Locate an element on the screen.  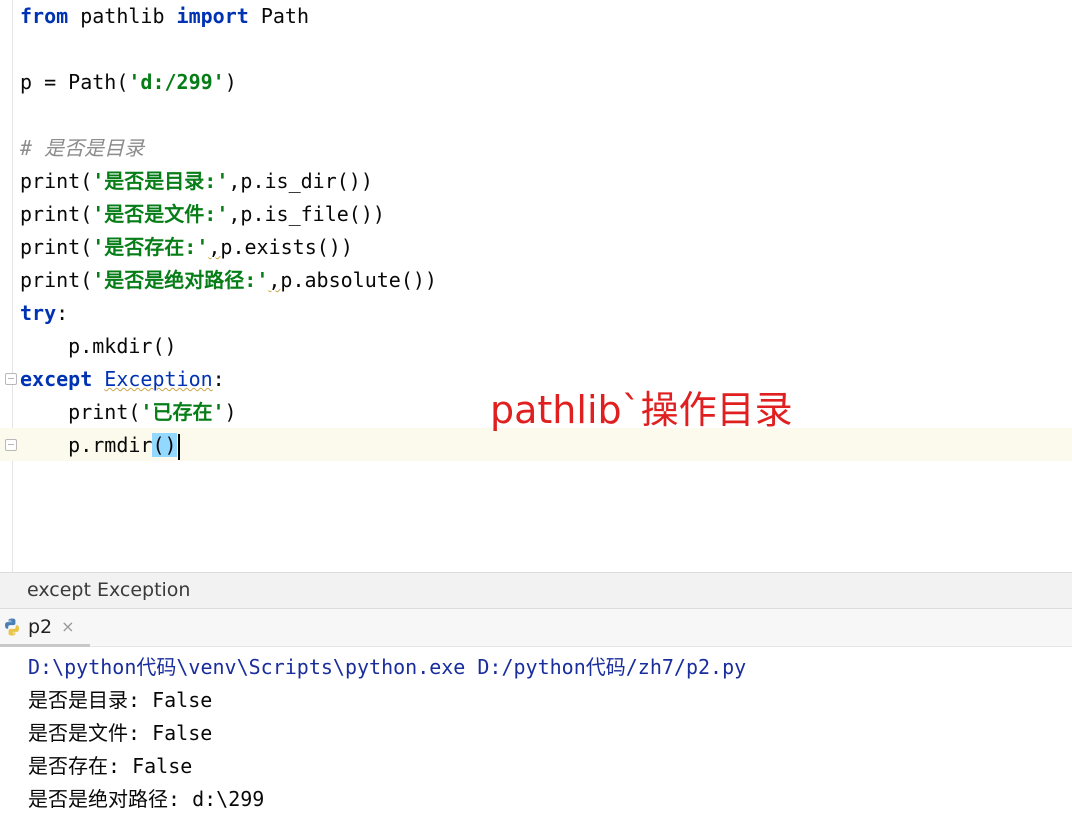
text-caret is located at coordinates (178, 446).